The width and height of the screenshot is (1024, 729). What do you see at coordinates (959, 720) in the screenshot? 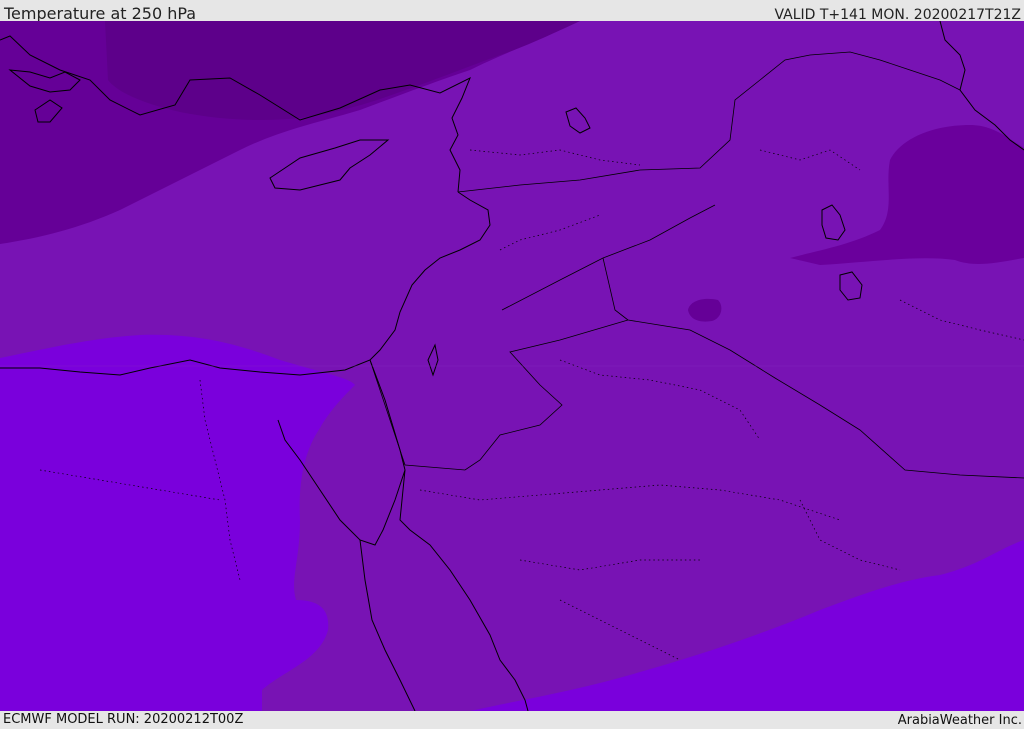
I see `credit-label: ArabiaWeather Inc.` at bounding box center [959, 720].